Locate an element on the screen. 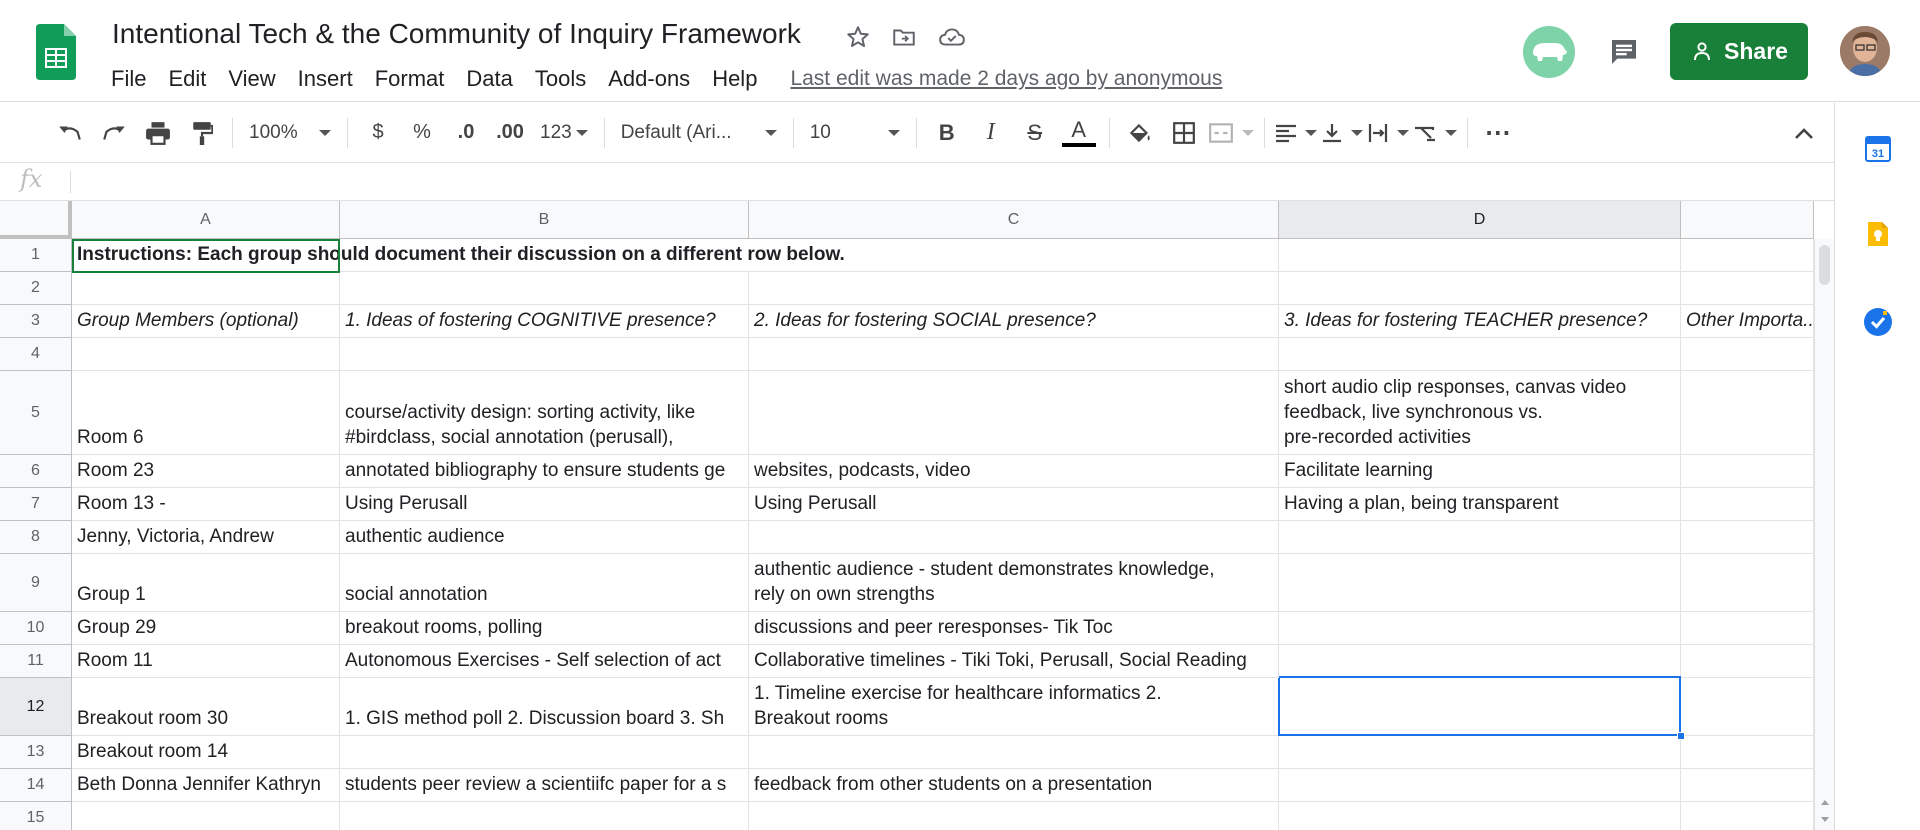  text-wrapping-icon is located at coordinates (1388, 133).